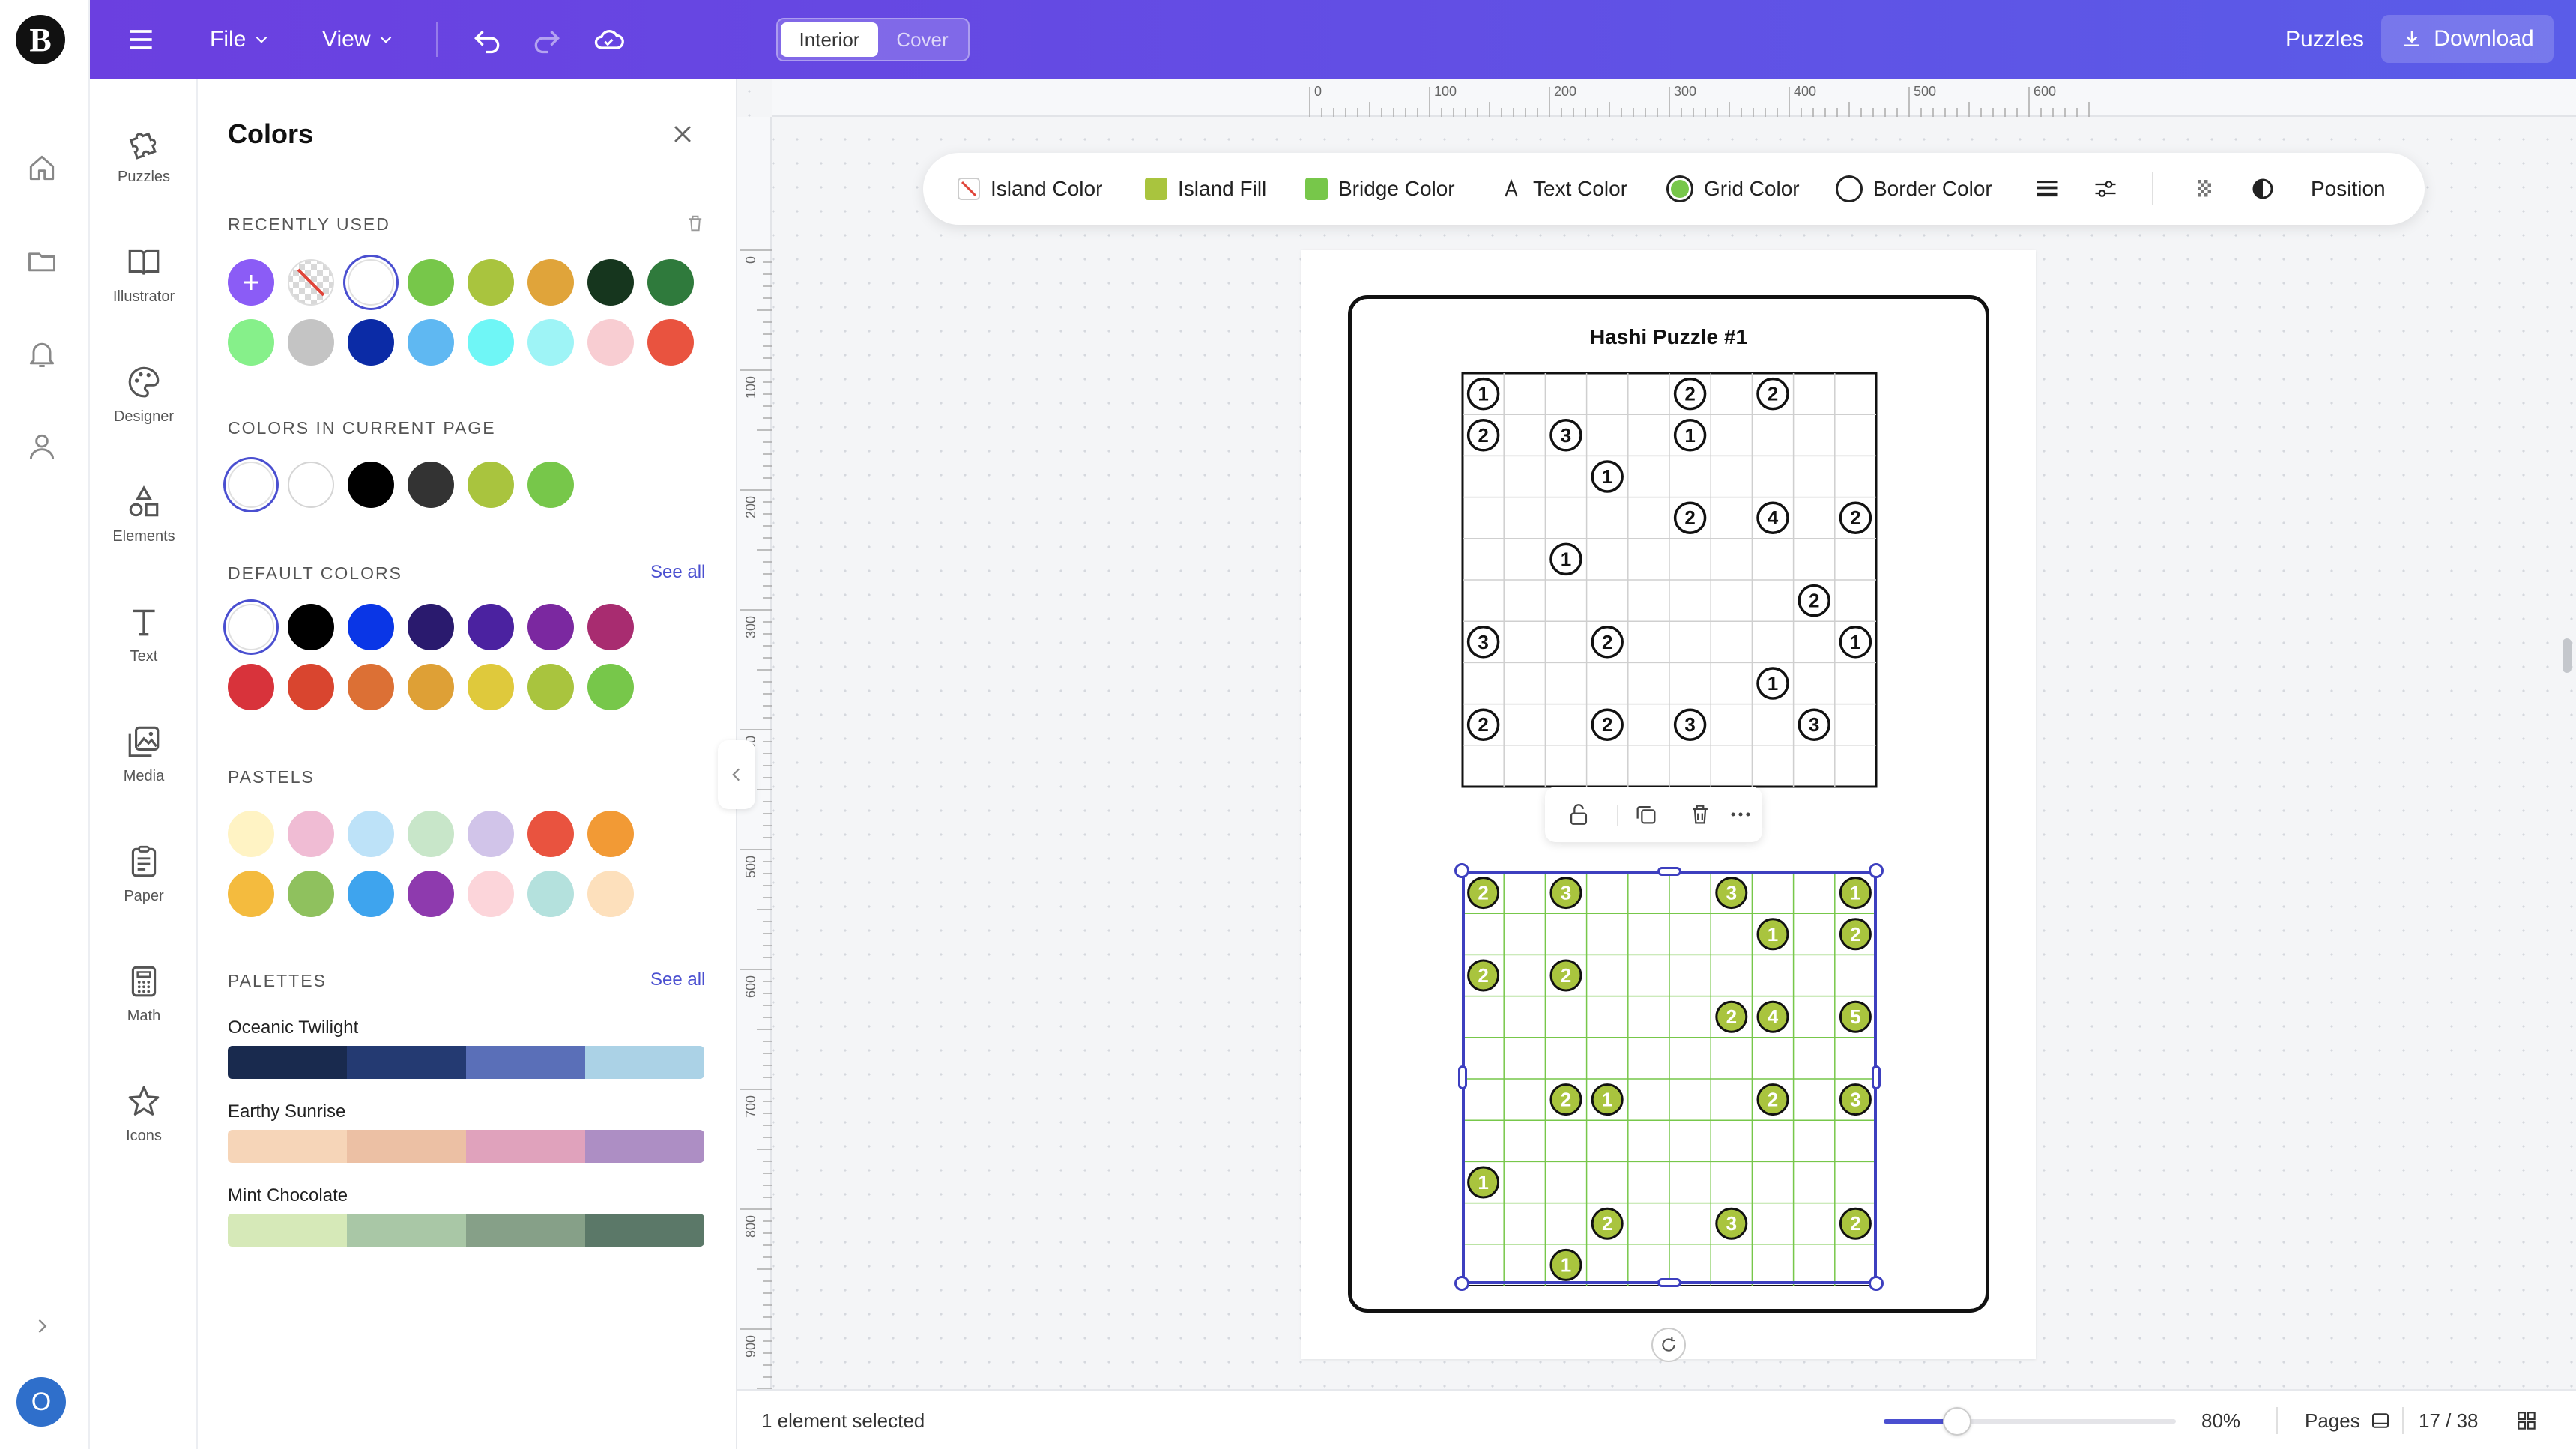 The height and width of the screenshot is (1449, 2576). Describe the element at coordinates (922, 39) in the screenshot. I see `tab-cover: Cover` at that location.